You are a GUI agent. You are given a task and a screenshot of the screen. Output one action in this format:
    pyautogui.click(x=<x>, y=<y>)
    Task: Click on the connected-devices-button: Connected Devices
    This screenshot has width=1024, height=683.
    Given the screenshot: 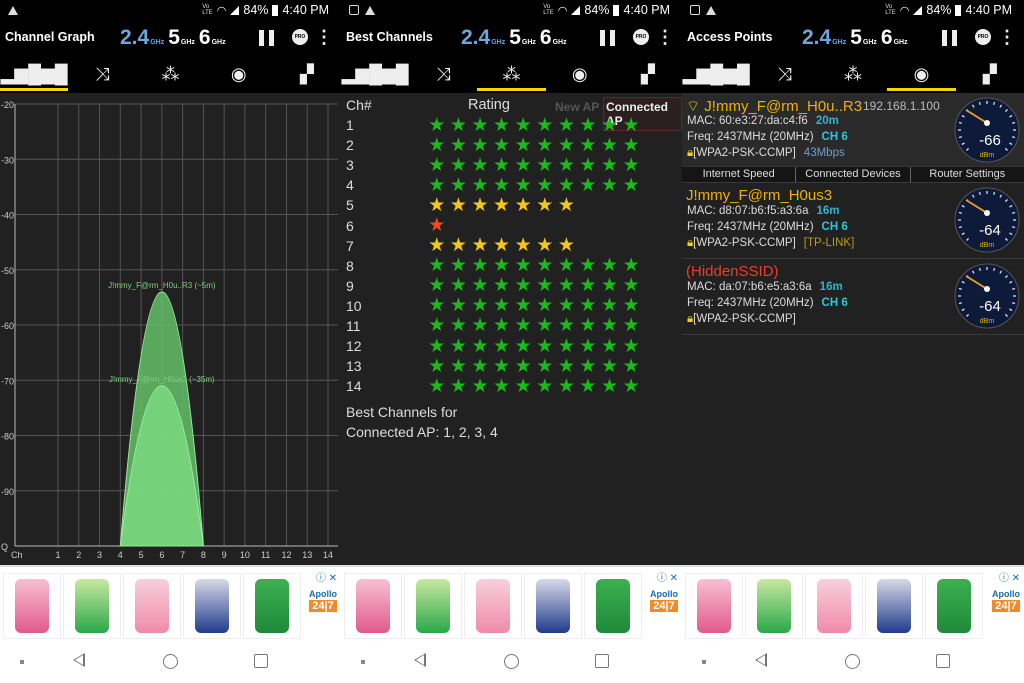 What is the action you would take?
    pyautogui.click(x=853, y=174)
    